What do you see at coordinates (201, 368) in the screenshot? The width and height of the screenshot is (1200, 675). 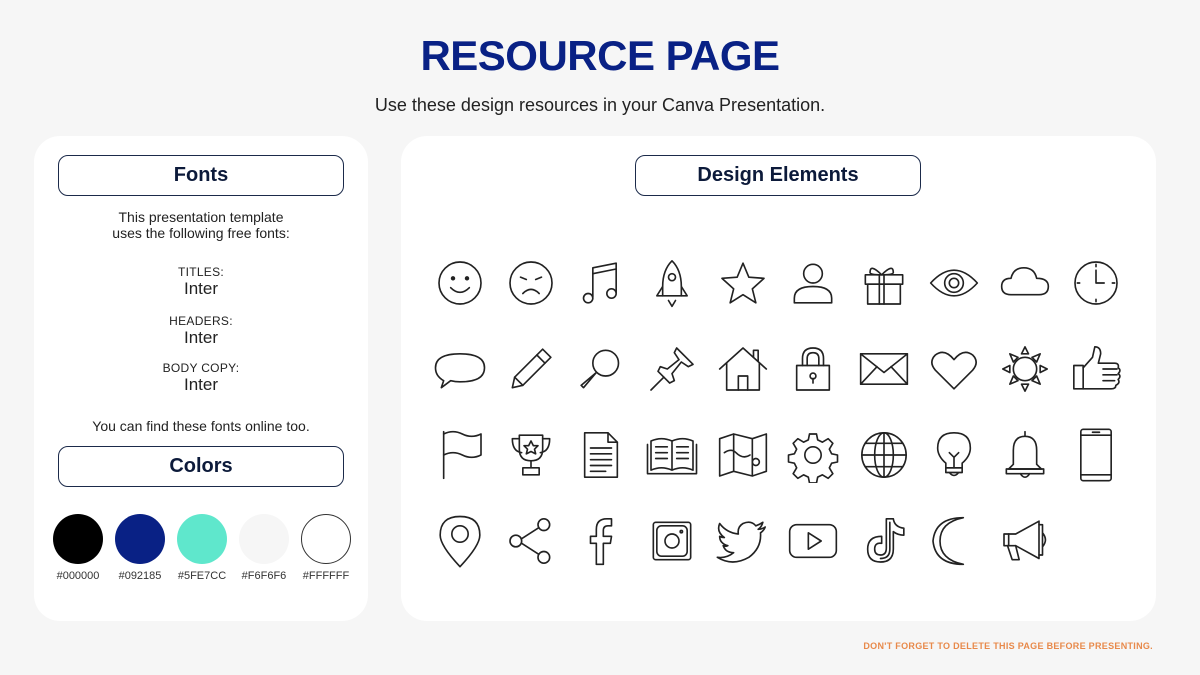 I see `font-entry-label: BODY COPY:` at bounding box center [201, 368].